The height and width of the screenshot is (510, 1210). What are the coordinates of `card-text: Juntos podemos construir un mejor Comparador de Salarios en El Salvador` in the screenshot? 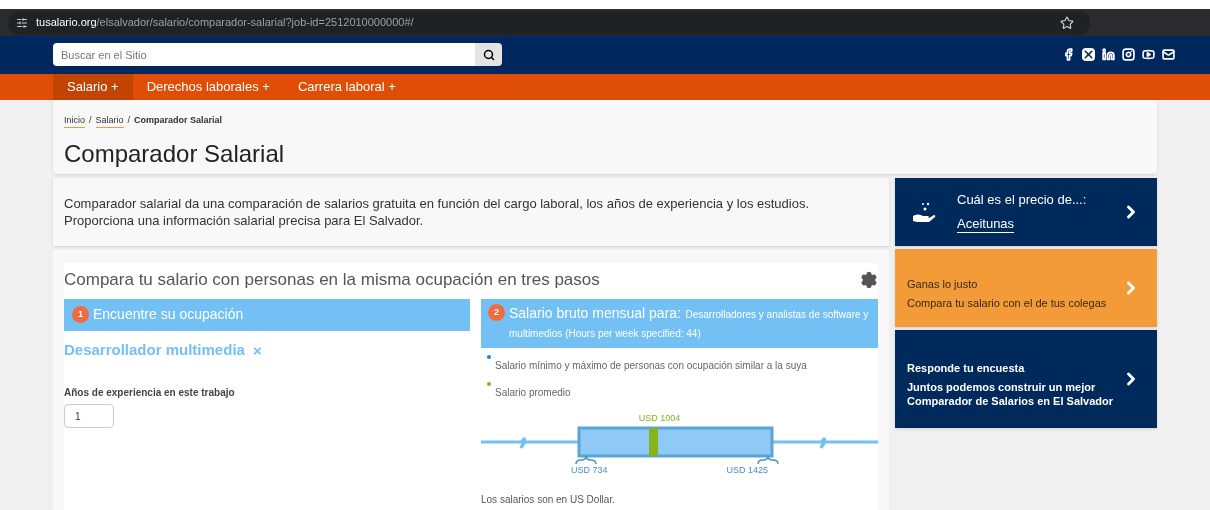 It's located at (1010, 394).